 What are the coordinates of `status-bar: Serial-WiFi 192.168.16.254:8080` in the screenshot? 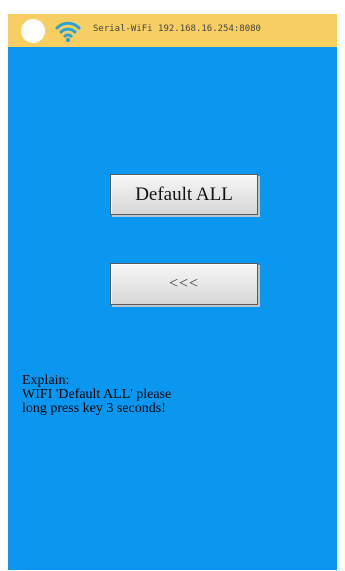 It's located at (172, 30).